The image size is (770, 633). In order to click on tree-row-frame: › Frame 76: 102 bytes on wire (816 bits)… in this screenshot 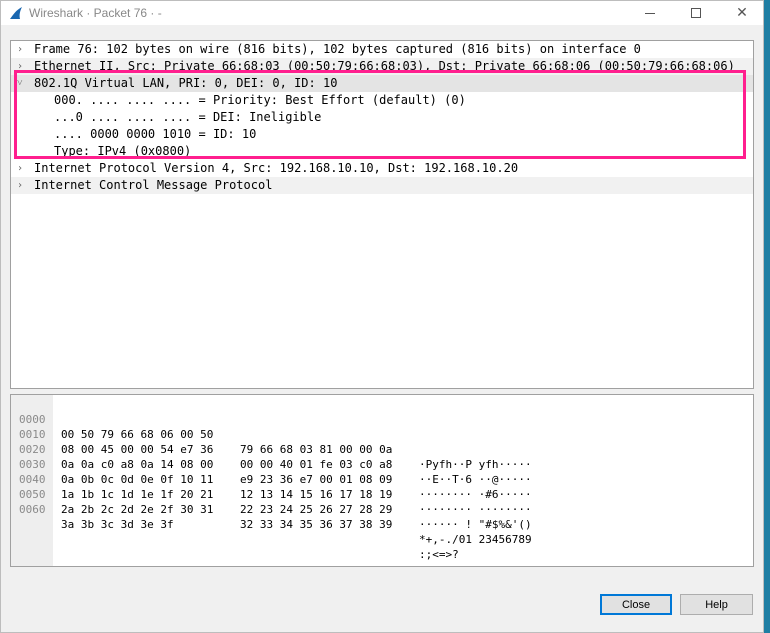, I will do `click(382, 49)`.